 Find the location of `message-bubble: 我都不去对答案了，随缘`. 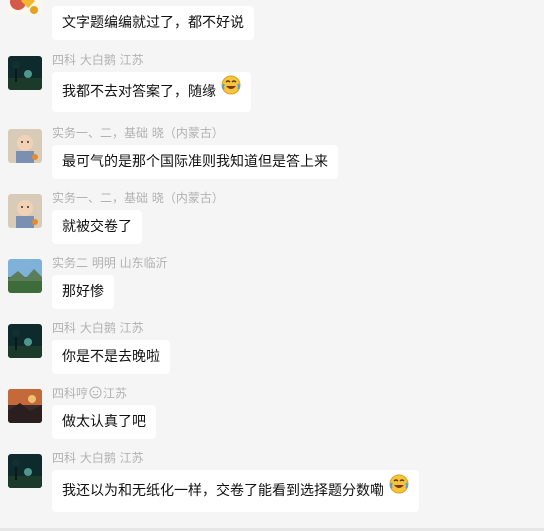

message-bubble: 我都不去对答案了，随缘 is located at coordinates (151, 92).